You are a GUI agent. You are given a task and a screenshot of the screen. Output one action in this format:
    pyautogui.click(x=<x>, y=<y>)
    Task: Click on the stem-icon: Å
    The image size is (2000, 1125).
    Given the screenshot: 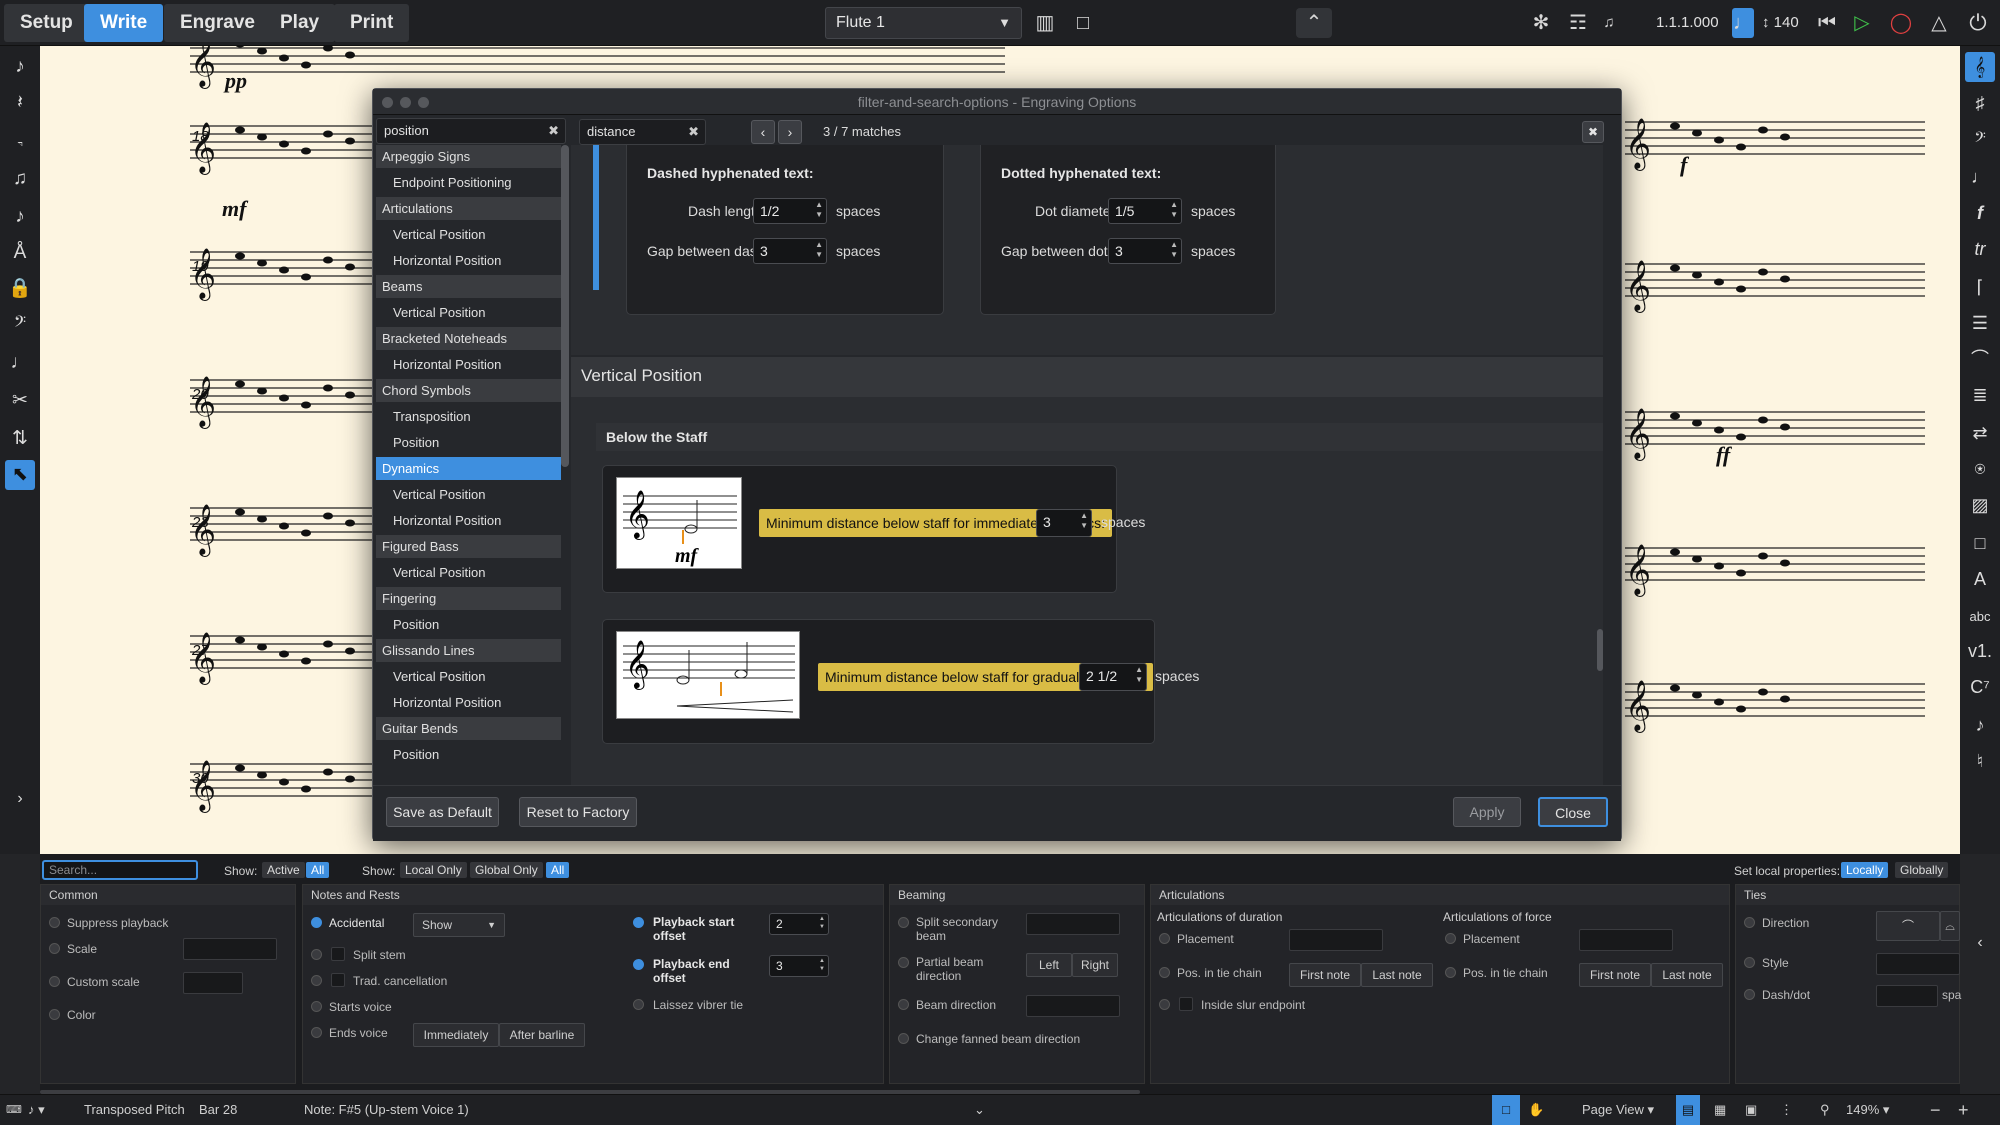 What is the action you would take?
    pyautogui.click(x=20, y=253)
    